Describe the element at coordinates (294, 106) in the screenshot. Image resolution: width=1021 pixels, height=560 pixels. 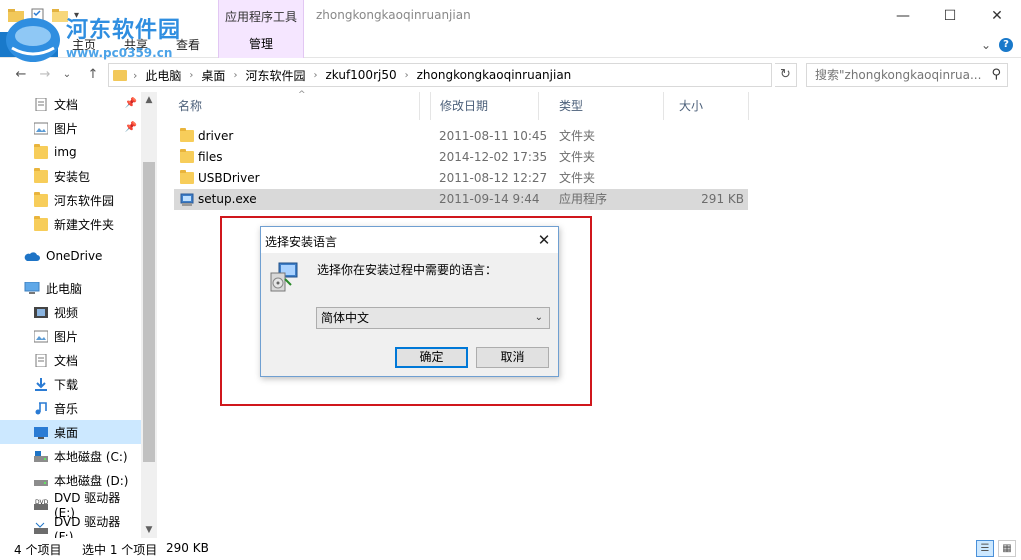
I see `column-name: 名称` at that location.